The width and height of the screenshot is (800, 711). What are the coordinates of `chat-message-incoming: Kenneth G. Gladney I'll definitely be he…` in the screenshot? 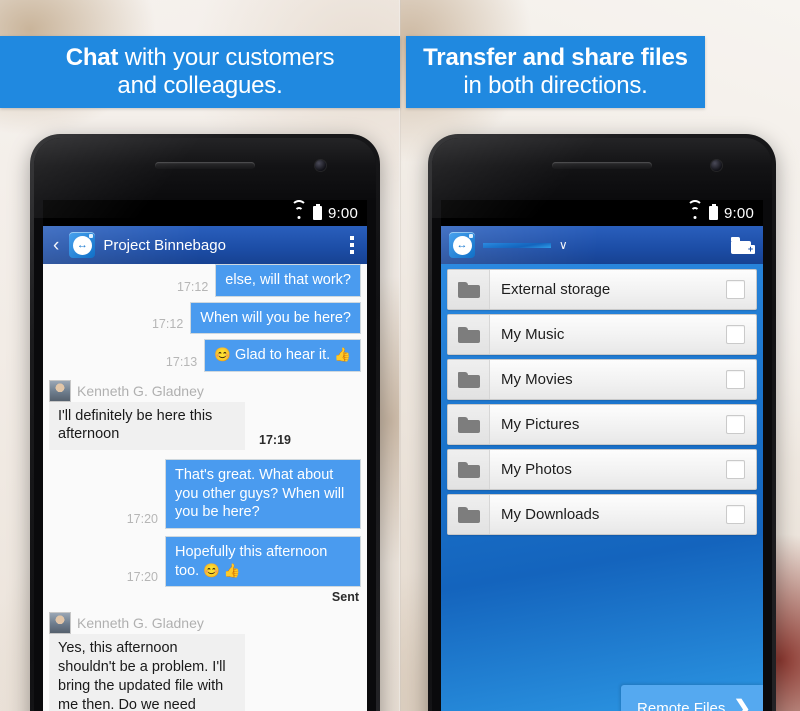 It's located at (205, 415).